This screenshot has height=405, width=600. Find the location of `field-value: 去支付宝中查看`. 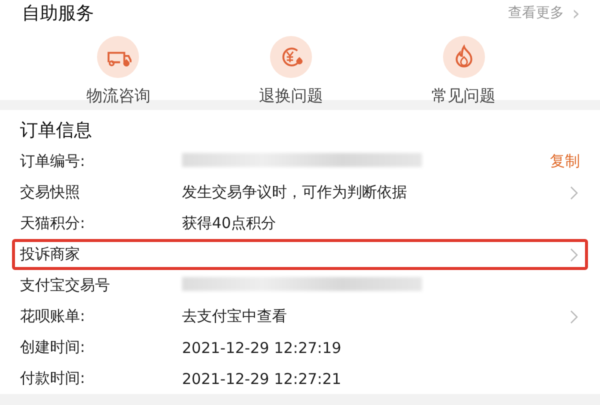

field-value: 去支付宝中查看 is located at coordinates (234, 316).